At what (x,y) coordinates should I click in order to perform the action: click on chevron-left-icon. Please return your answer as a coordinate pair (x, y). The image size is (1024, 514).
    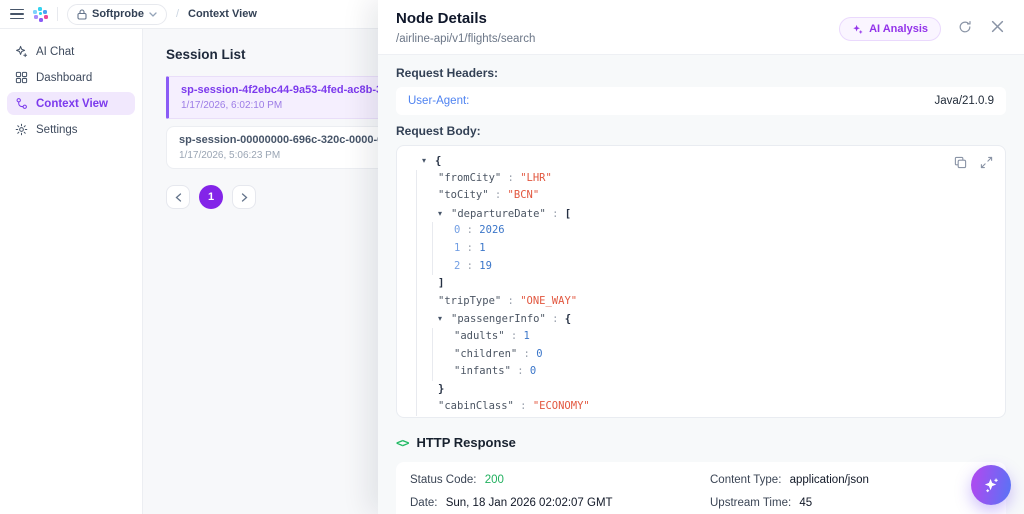
    Looking at the image, I should click on (178, 197).